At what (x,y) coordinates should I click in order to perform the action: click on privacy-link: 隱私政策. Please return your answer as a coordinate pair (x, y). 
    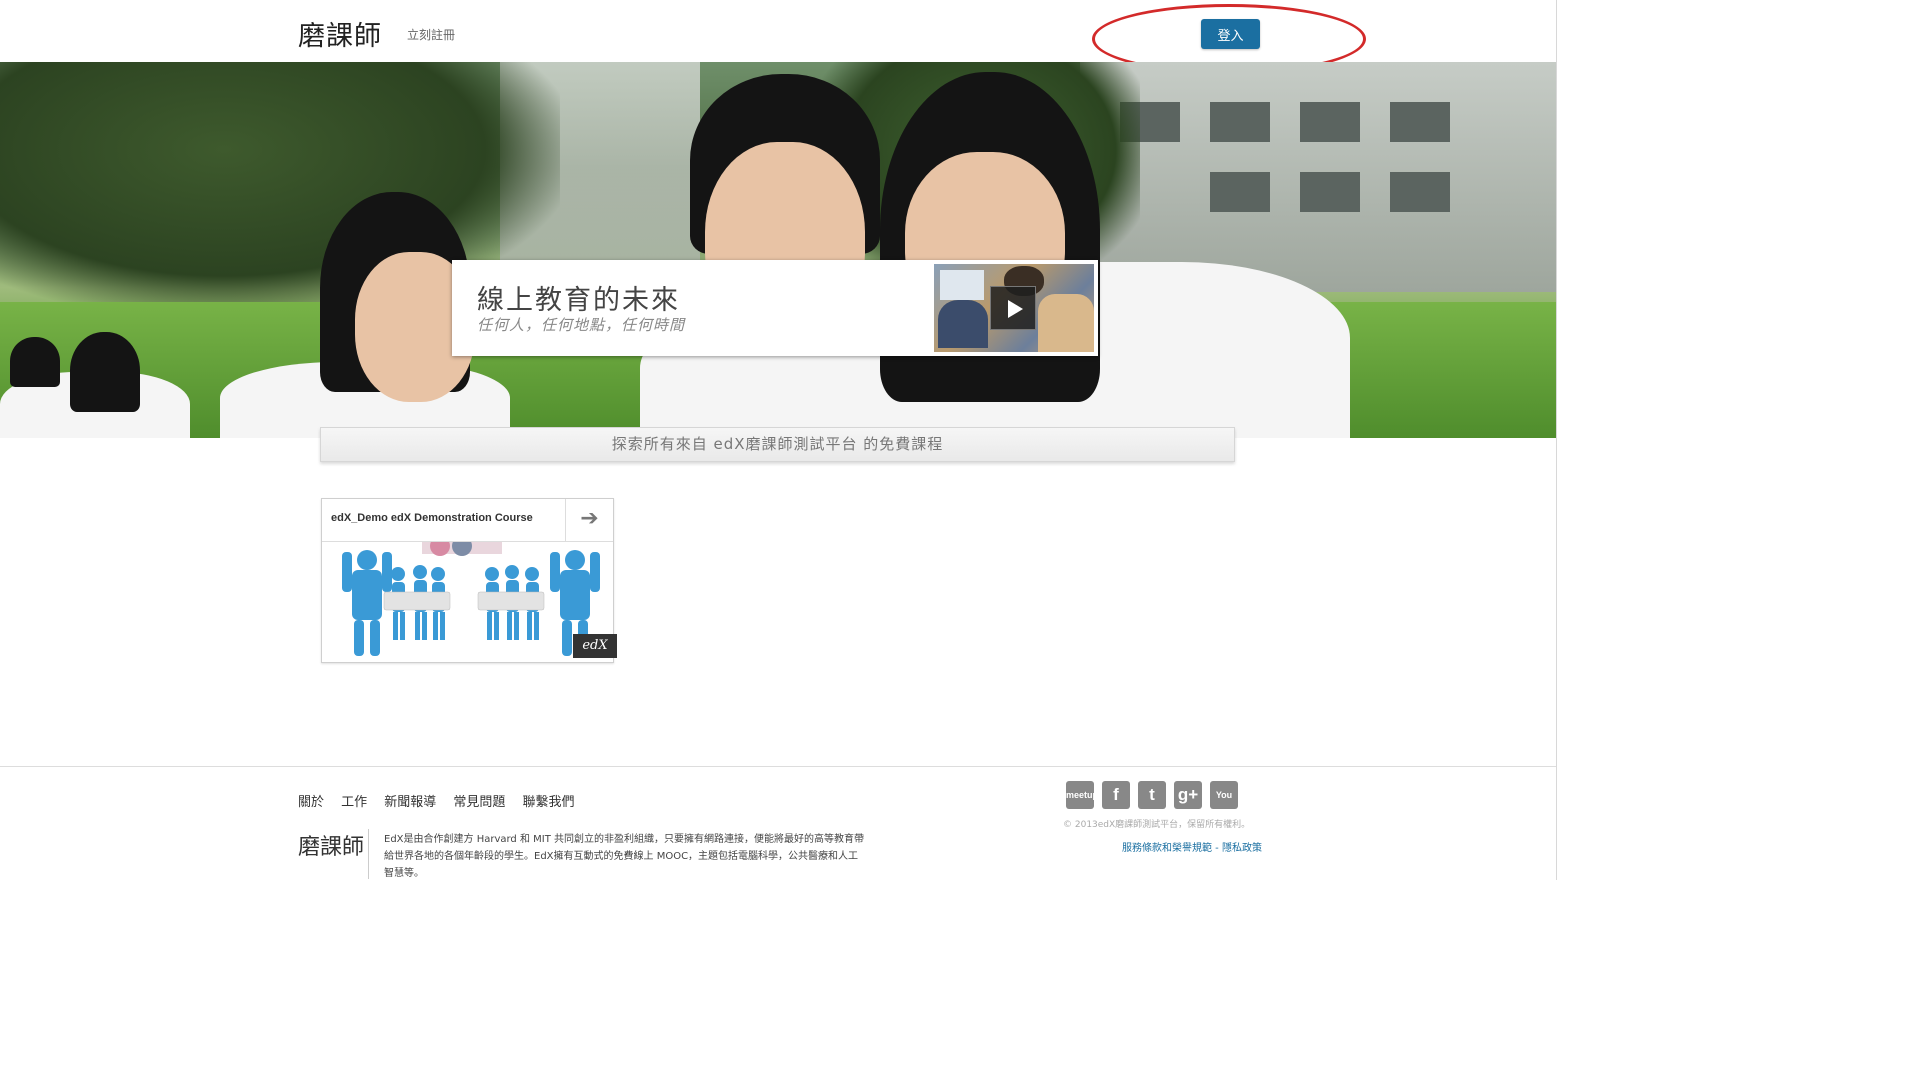
    Looking at the image, I should click on (1242, 848).